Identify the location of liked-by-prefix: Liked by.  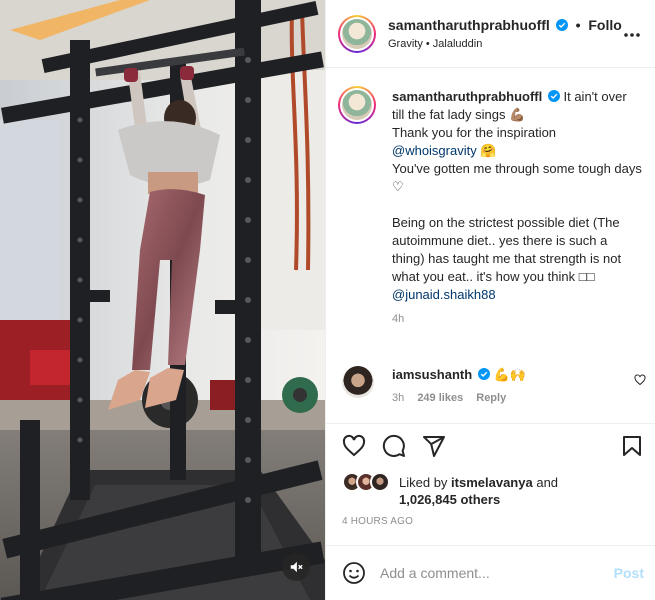
(423, 482).